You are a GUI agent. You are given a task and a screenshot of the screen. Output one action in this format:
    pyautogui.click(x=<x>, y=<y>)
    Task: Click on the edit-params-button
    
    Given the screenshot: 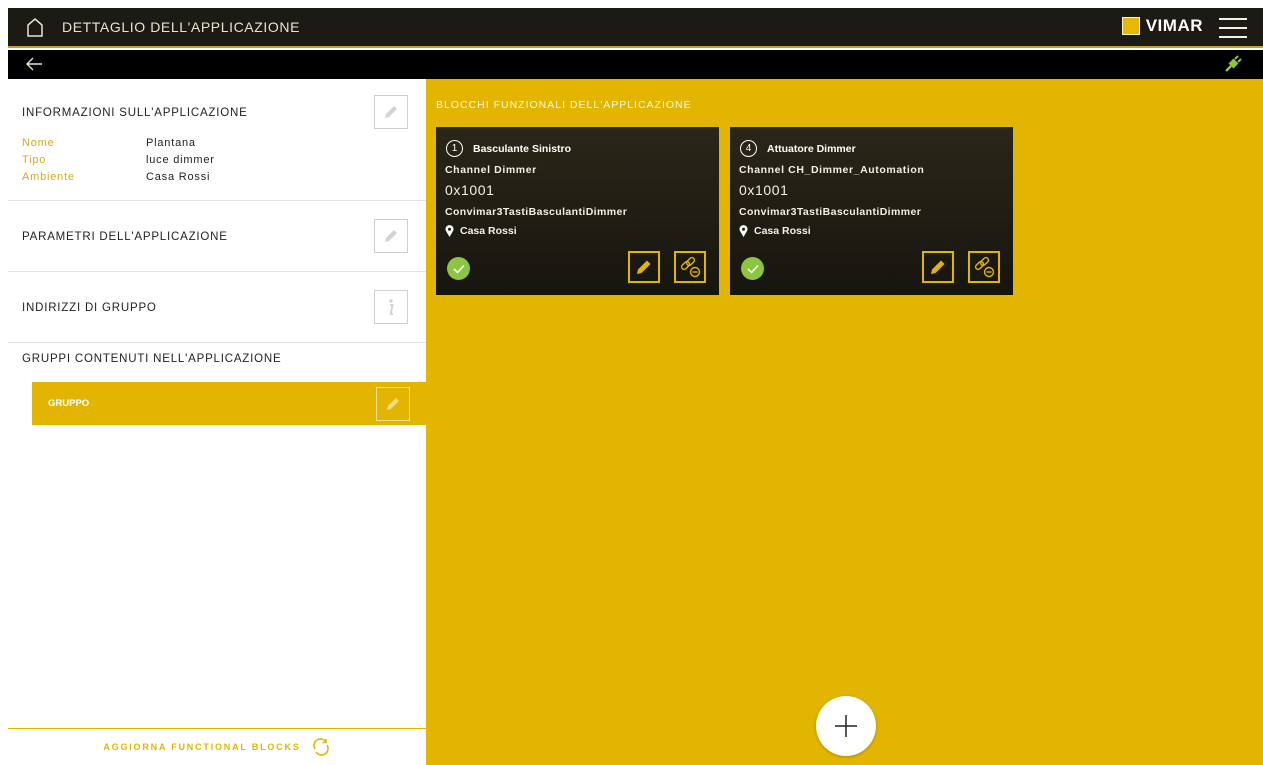 What is the action you would take?
    pyautogui.click(x=391, y=236)
    